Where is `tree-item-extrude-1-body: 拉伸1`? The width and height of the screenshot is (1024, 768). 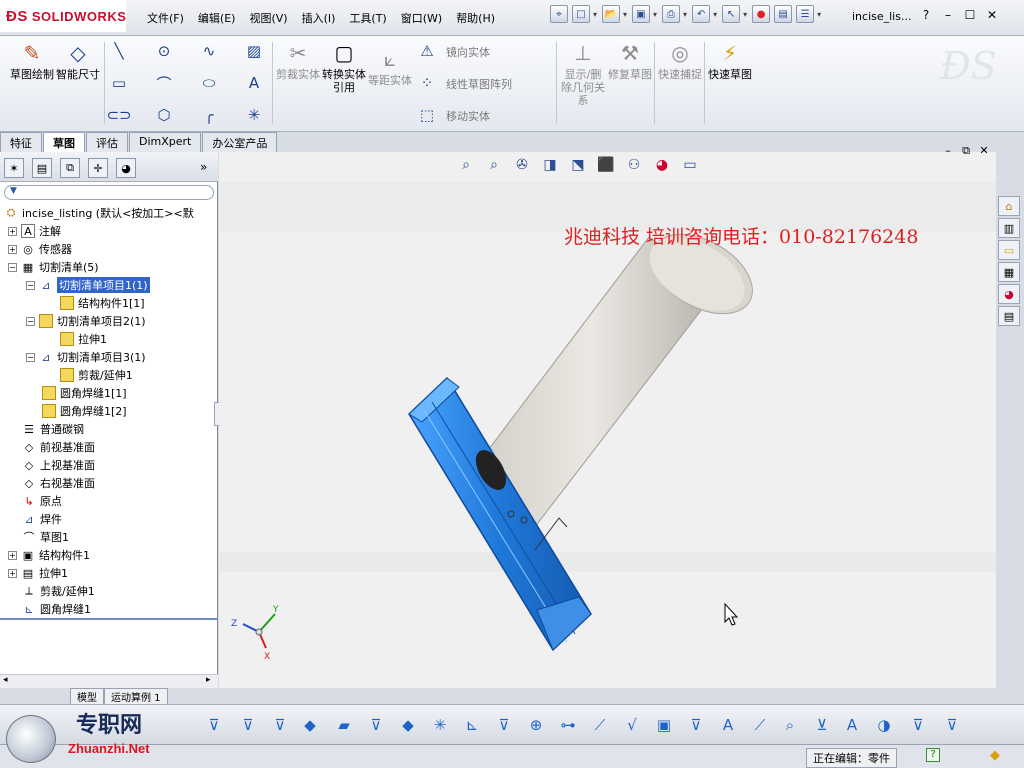 tree-item-extrude-1-body: 拉伸1 is located at coordinates (83, 339).